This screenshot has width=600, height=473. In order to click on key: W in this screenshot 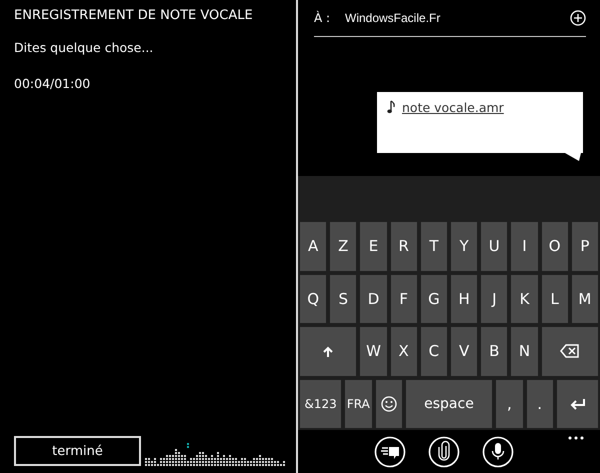, I will do `click(373, 351)`.